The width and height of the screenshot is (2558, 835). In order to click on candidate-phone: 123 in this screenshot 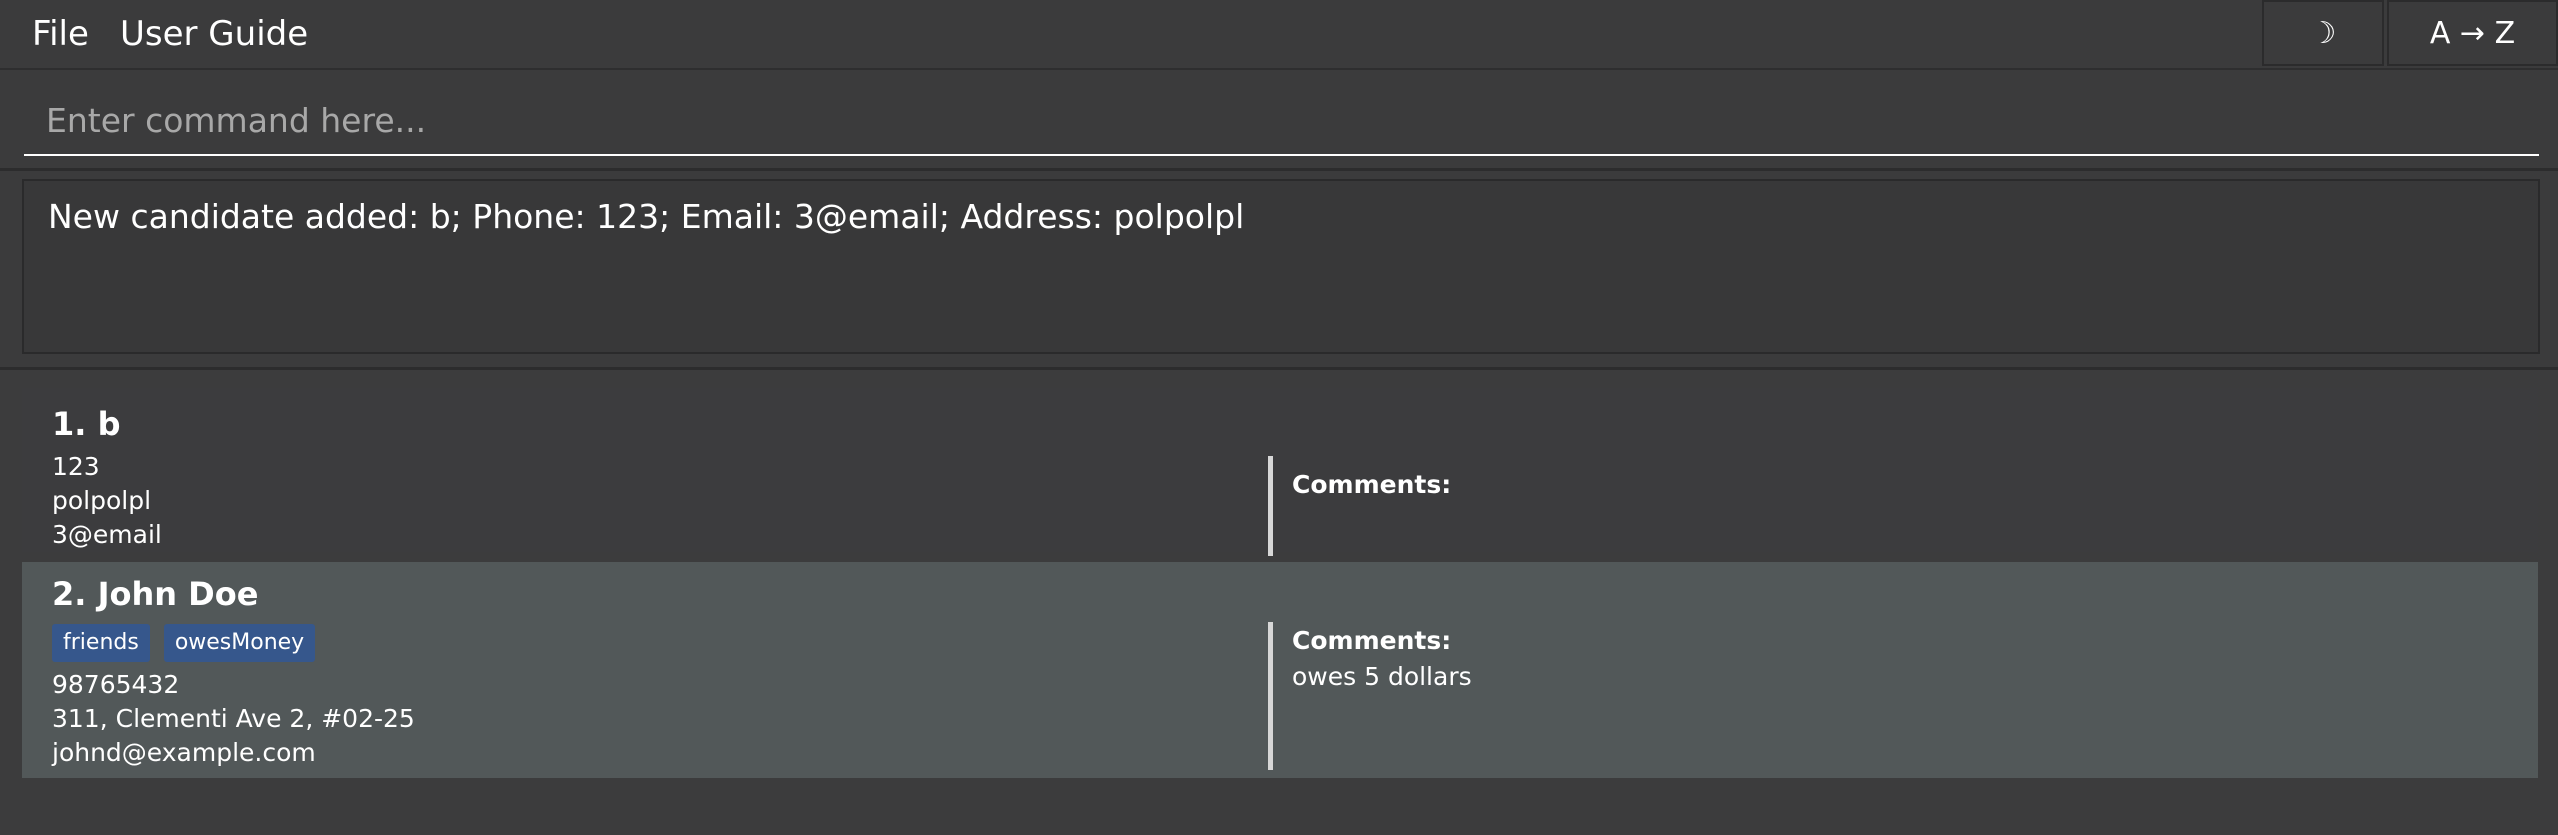, I will do `click(76, 466)`.